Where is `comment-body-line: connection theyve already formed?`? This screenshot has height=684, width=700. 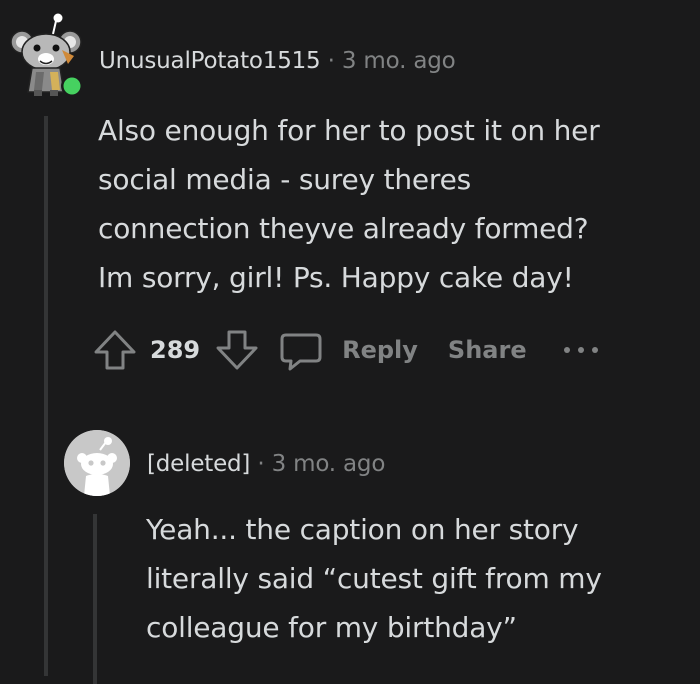 comment-body-line: connection theyve already formed? is located at coordinates (343, 228).